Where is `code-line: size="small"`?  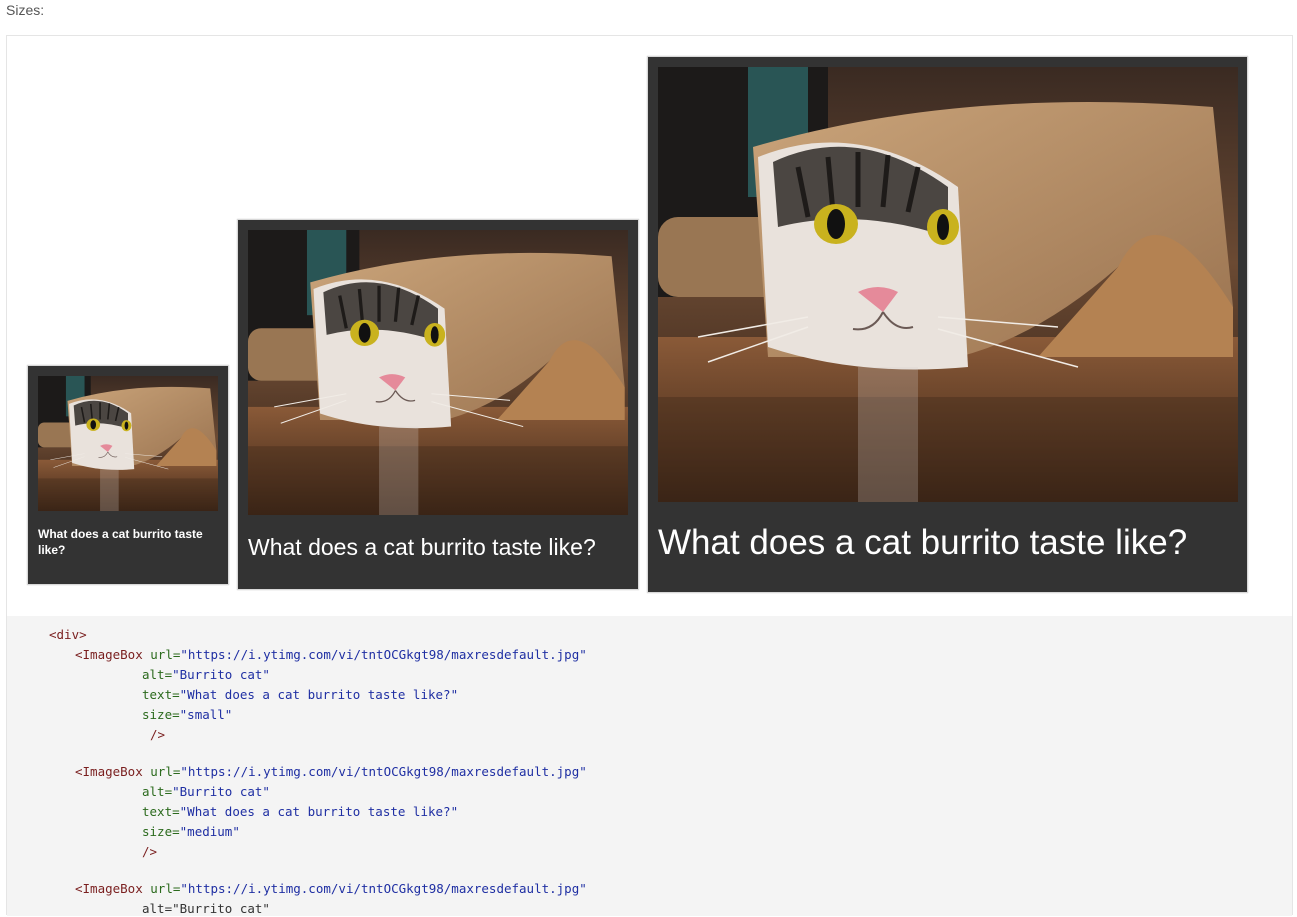
code-line: size="small" is located at coordinates (187, 714).